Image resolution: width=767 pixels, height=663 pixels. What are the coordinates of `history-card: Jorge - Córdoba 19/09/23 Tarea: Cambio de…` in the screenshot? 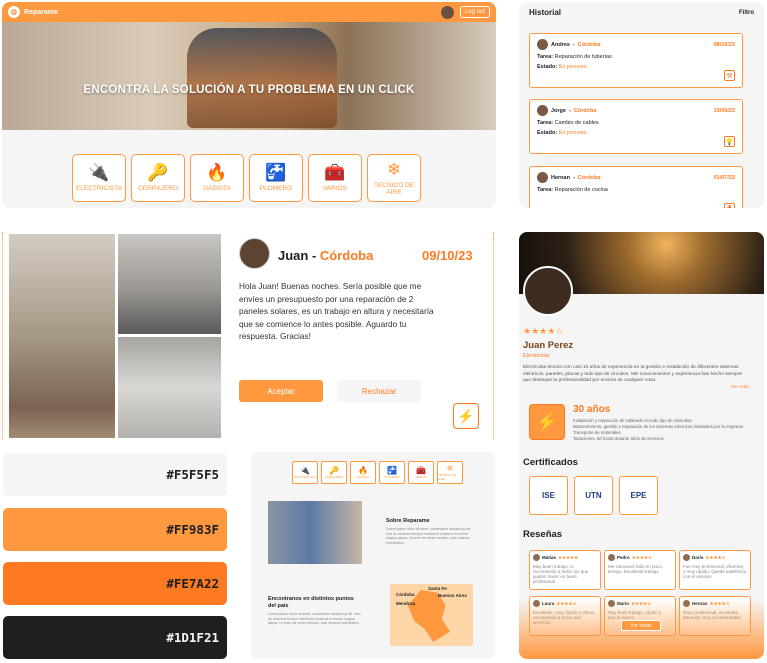 It's located at (636, 126).